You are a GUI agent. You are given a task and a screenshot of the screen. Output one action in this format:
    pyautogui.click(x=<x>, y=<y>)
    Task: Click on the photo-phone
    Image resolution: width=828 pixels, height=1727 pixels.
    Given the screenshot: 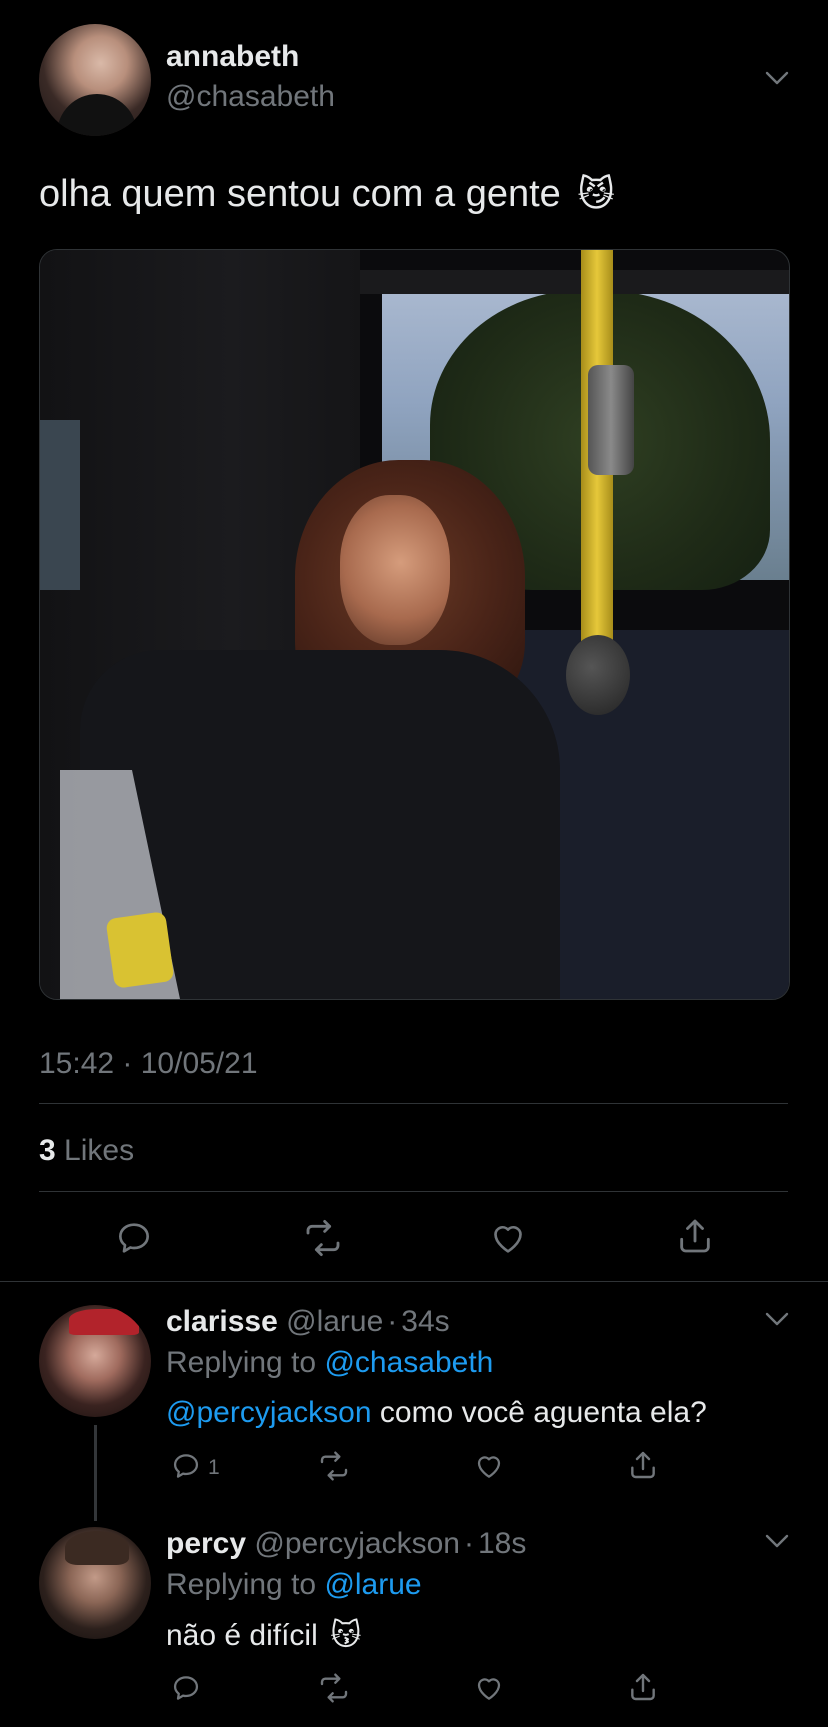 What is the action you would take?
    pyautogui.click(x=140, y=950)
    